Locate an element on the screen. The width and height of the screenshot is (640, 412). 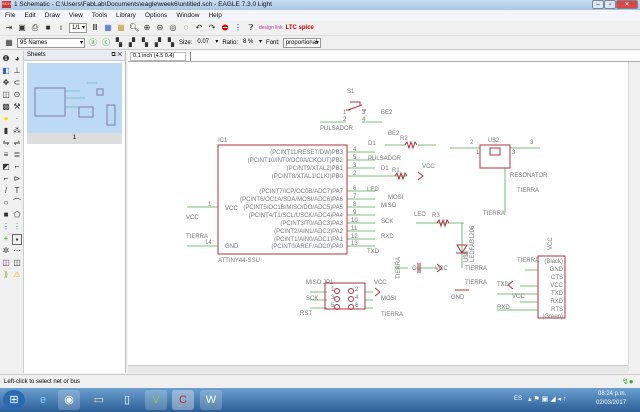
align-icon: ⓐ is located at coordinates (93, 43).